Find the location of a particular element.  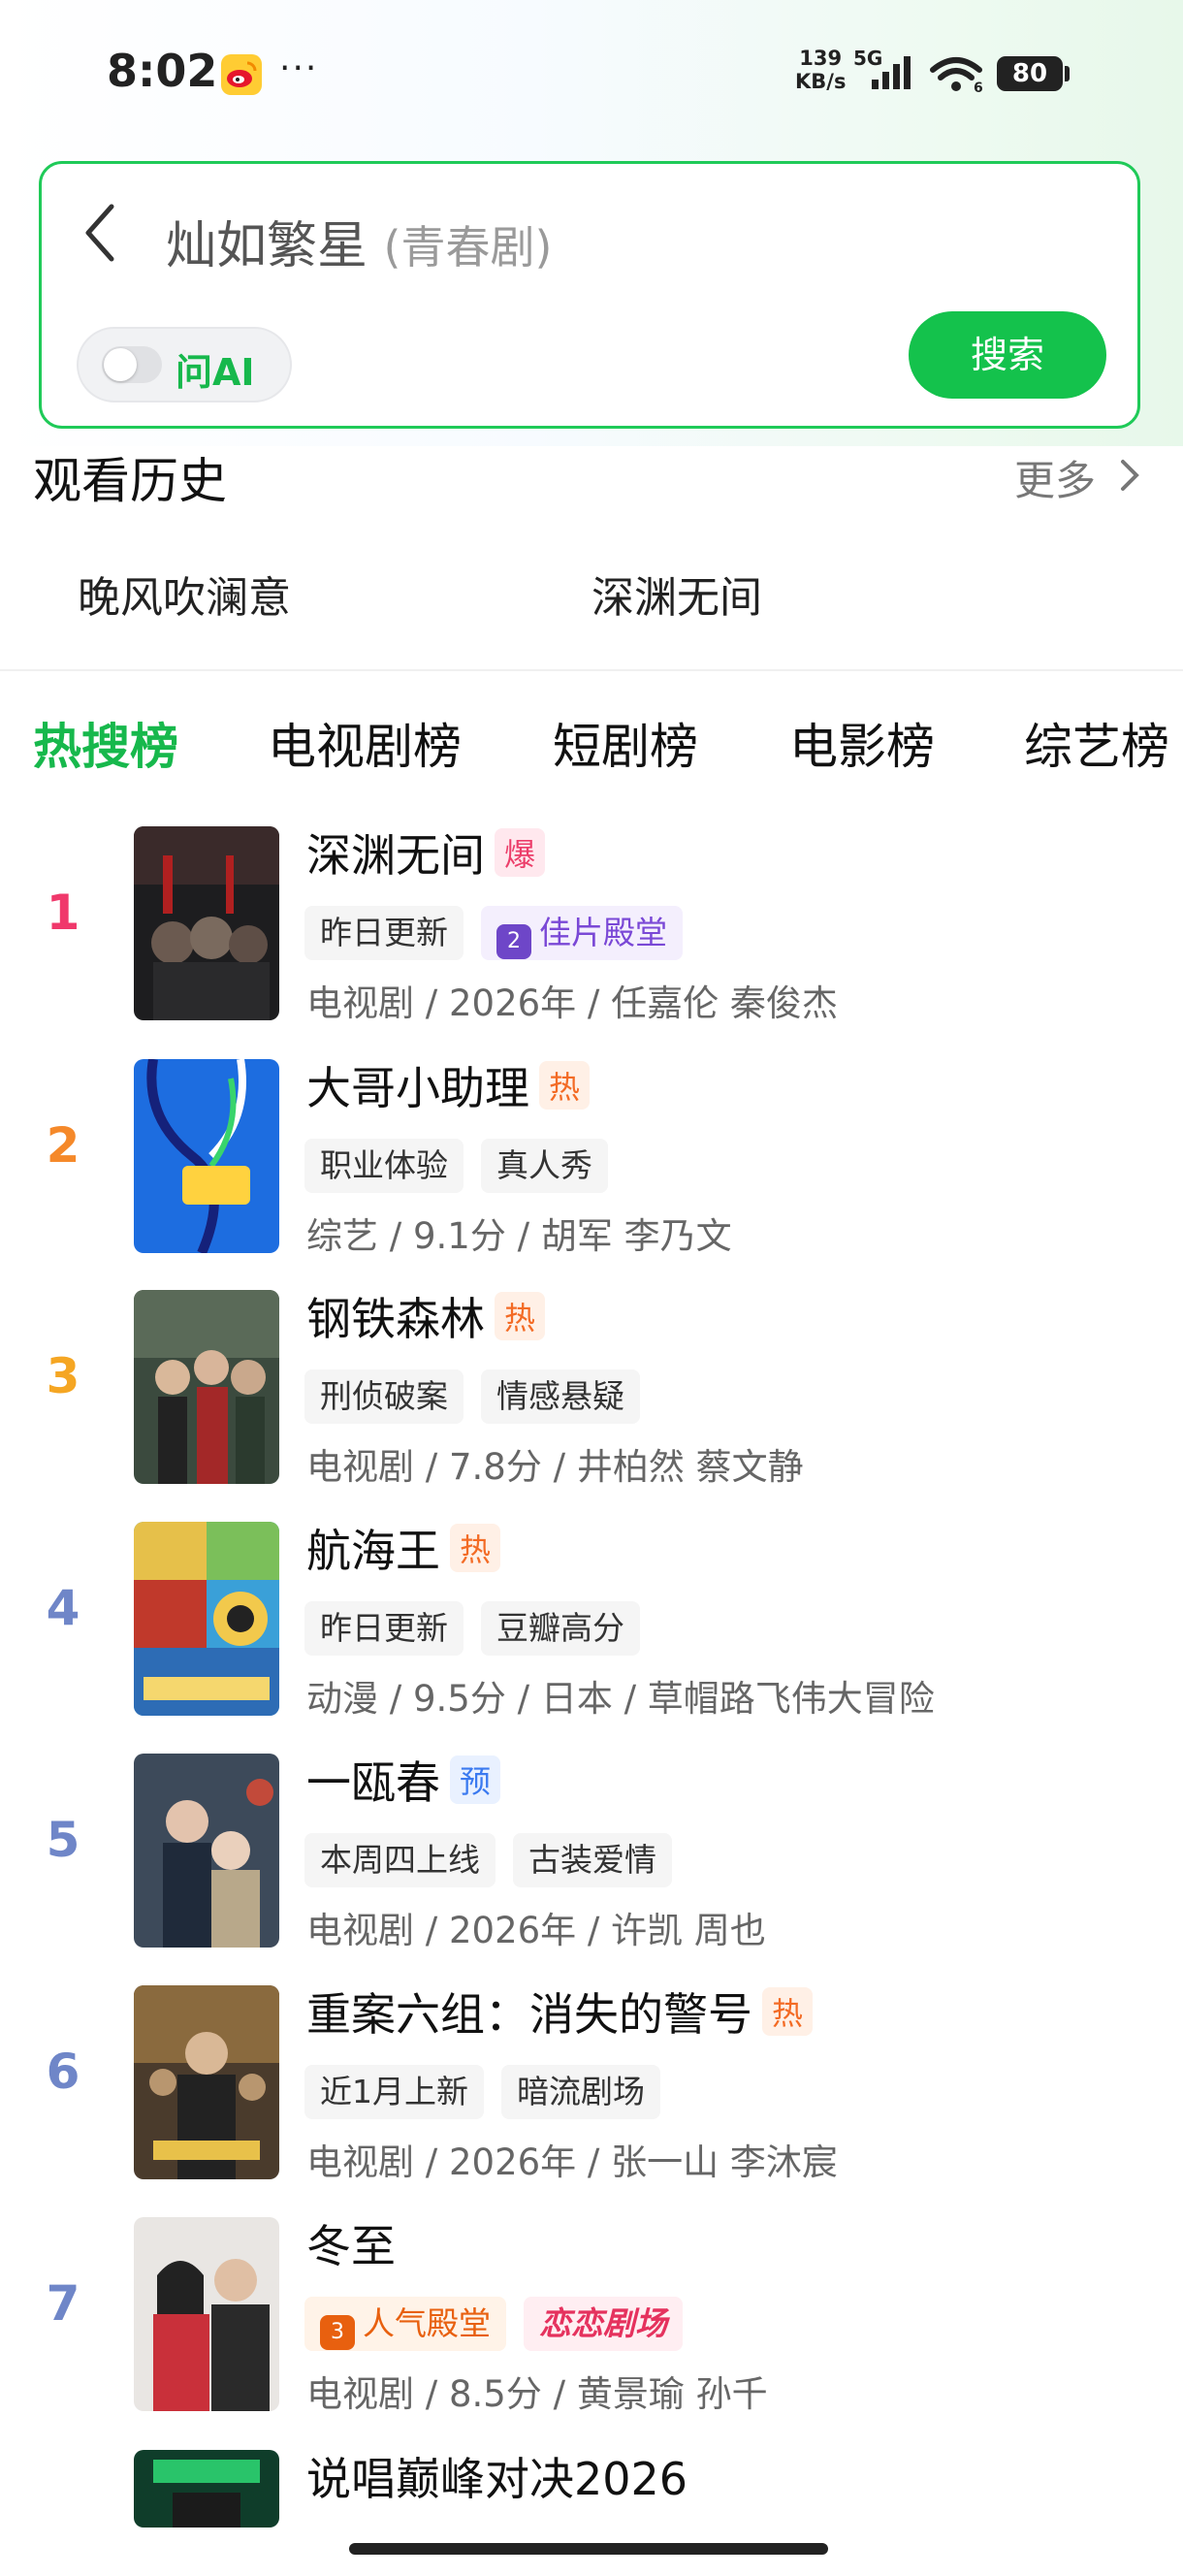

tab-variety: 综艺榜 is located at coordinates (1096, 743).